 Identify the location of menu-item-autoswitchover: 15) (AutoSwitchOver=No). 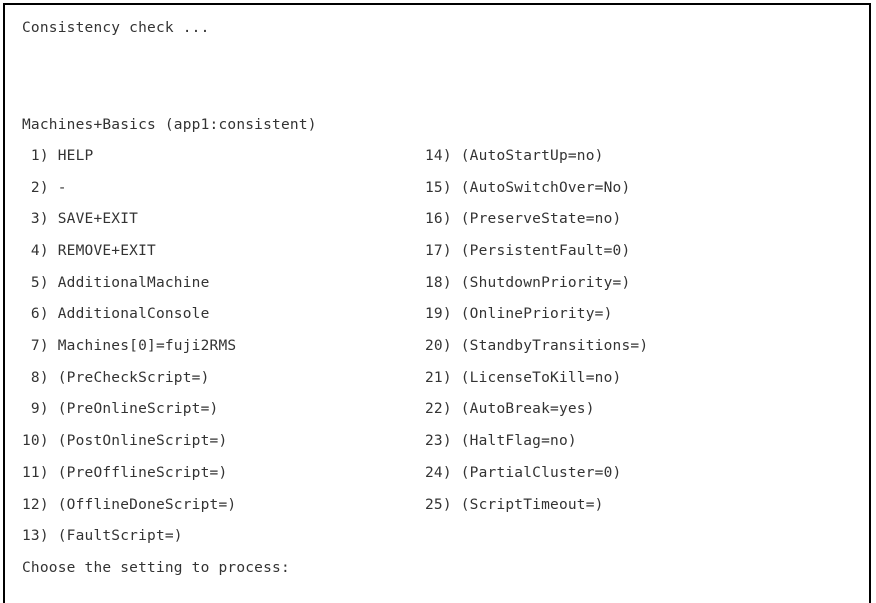
(527, 188).